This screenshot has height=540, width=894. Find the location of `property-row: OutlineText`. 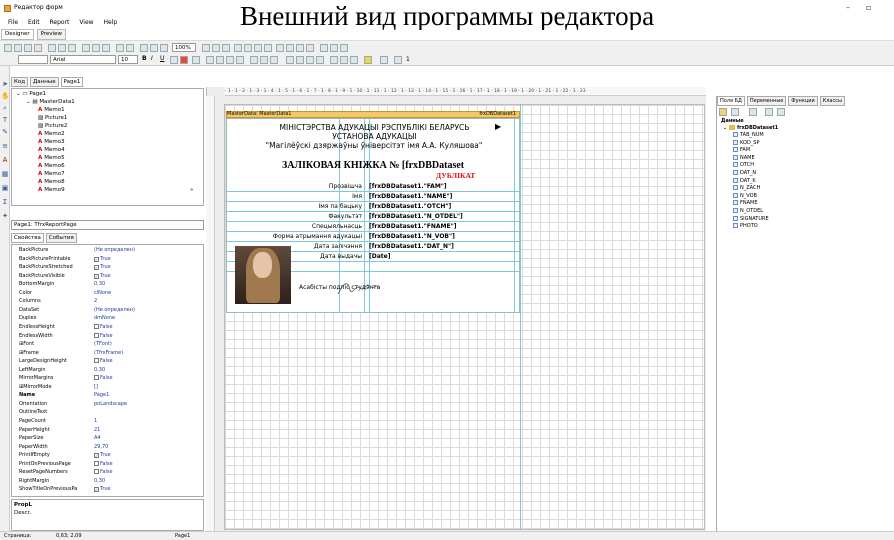

property-row: OutlineText is located at coordinates (104, 412).